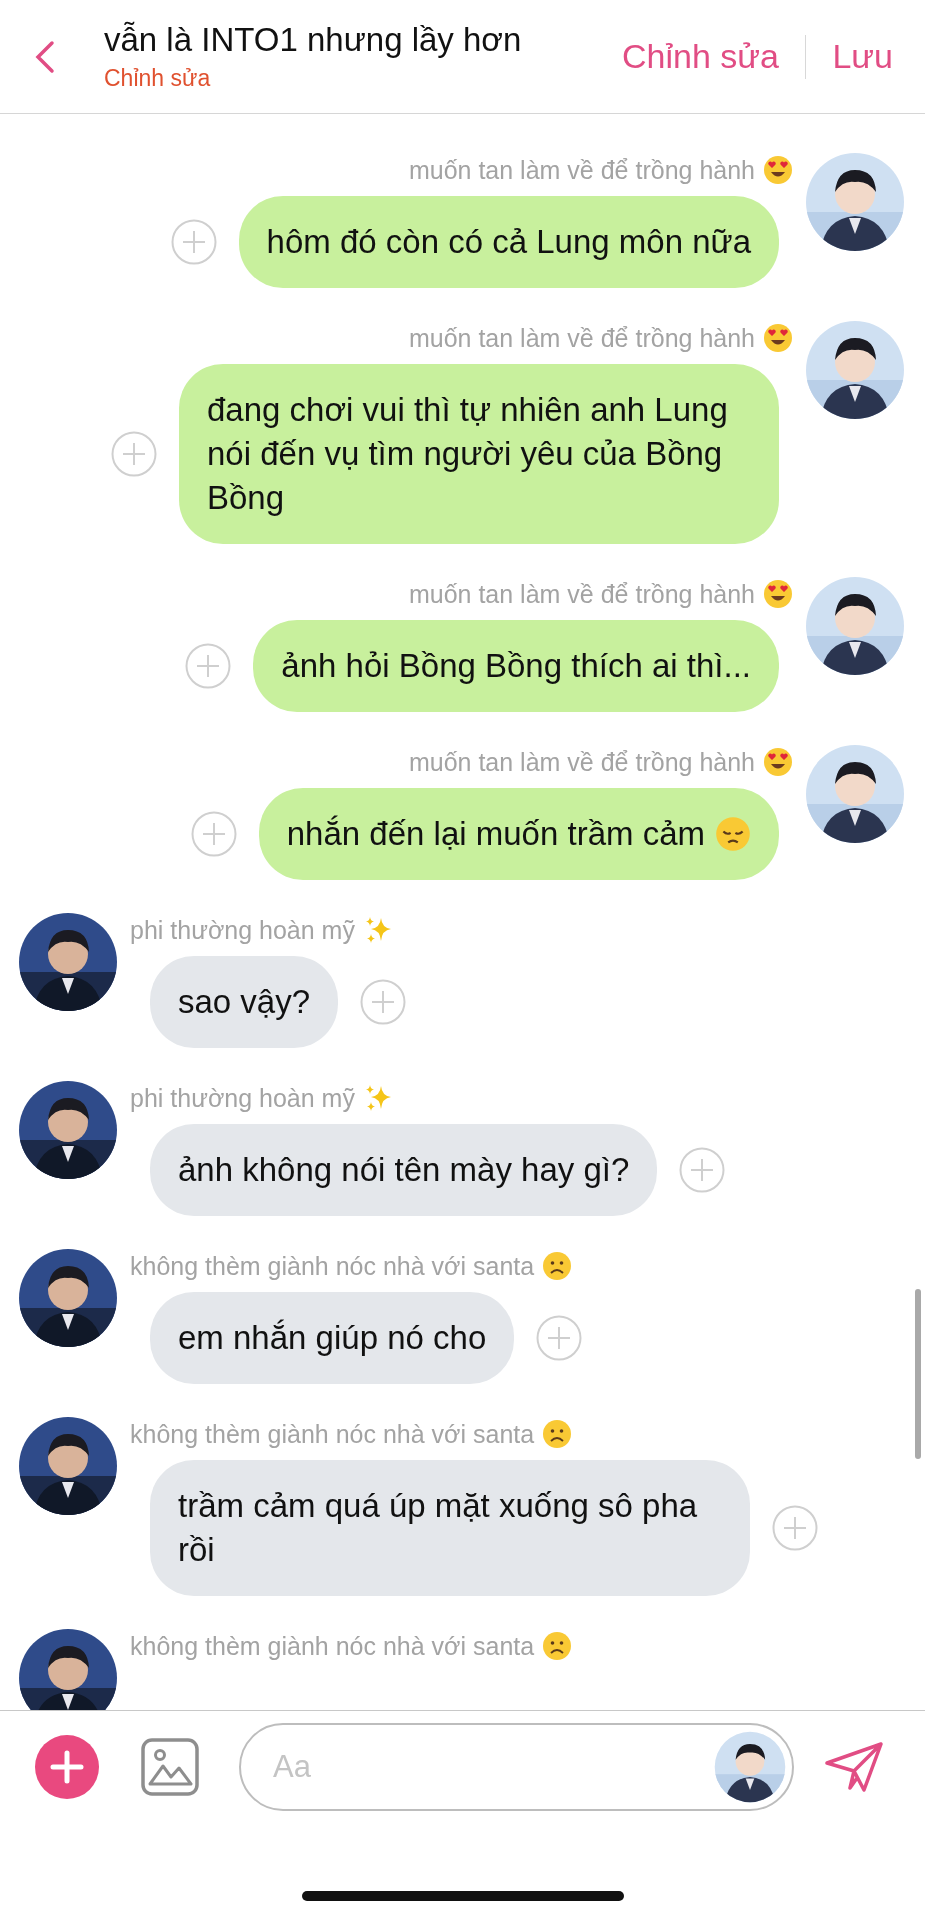  I want to click on message-bubble: nhắn đến lại muốn trầm cảm, so click(518, 834).